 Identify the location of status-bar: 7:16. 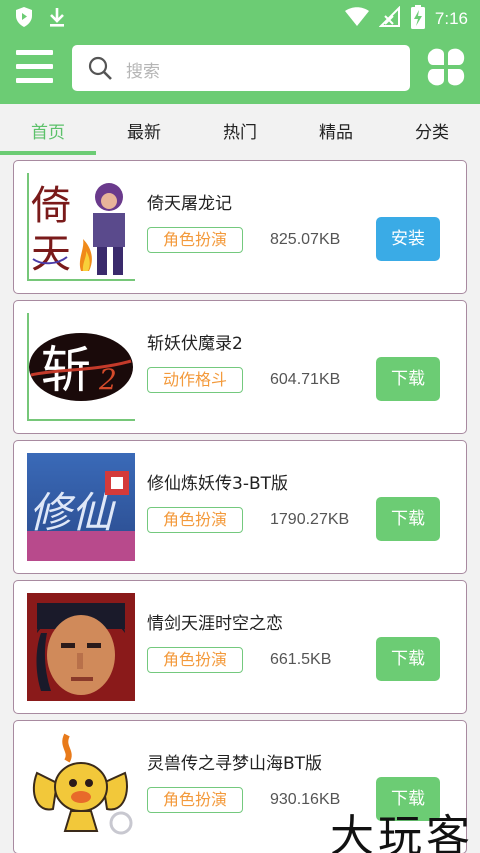
(240, 17).